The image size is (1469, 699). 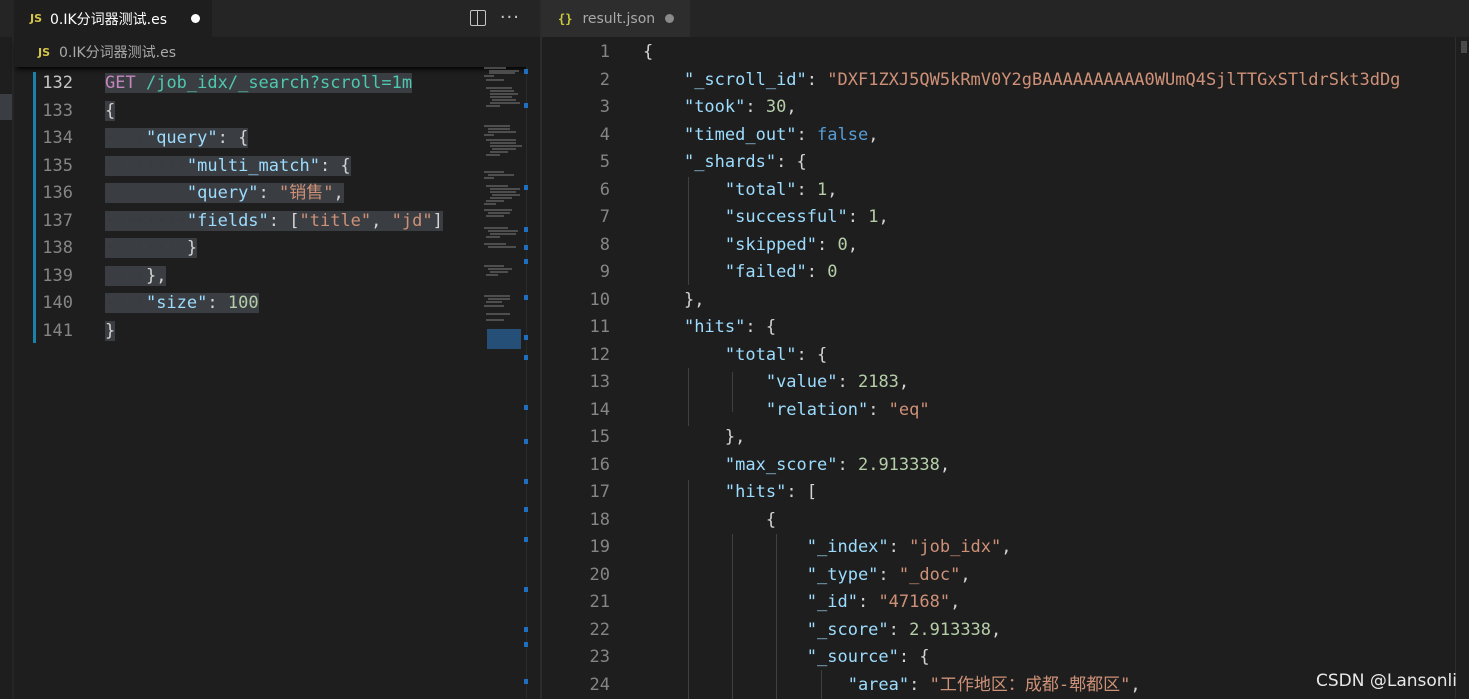 What do you see at coordinates (1005, 136) in the screenshot?
I see `code-line: 4 "timed_out": false,` at bounding box center [1005, 136].